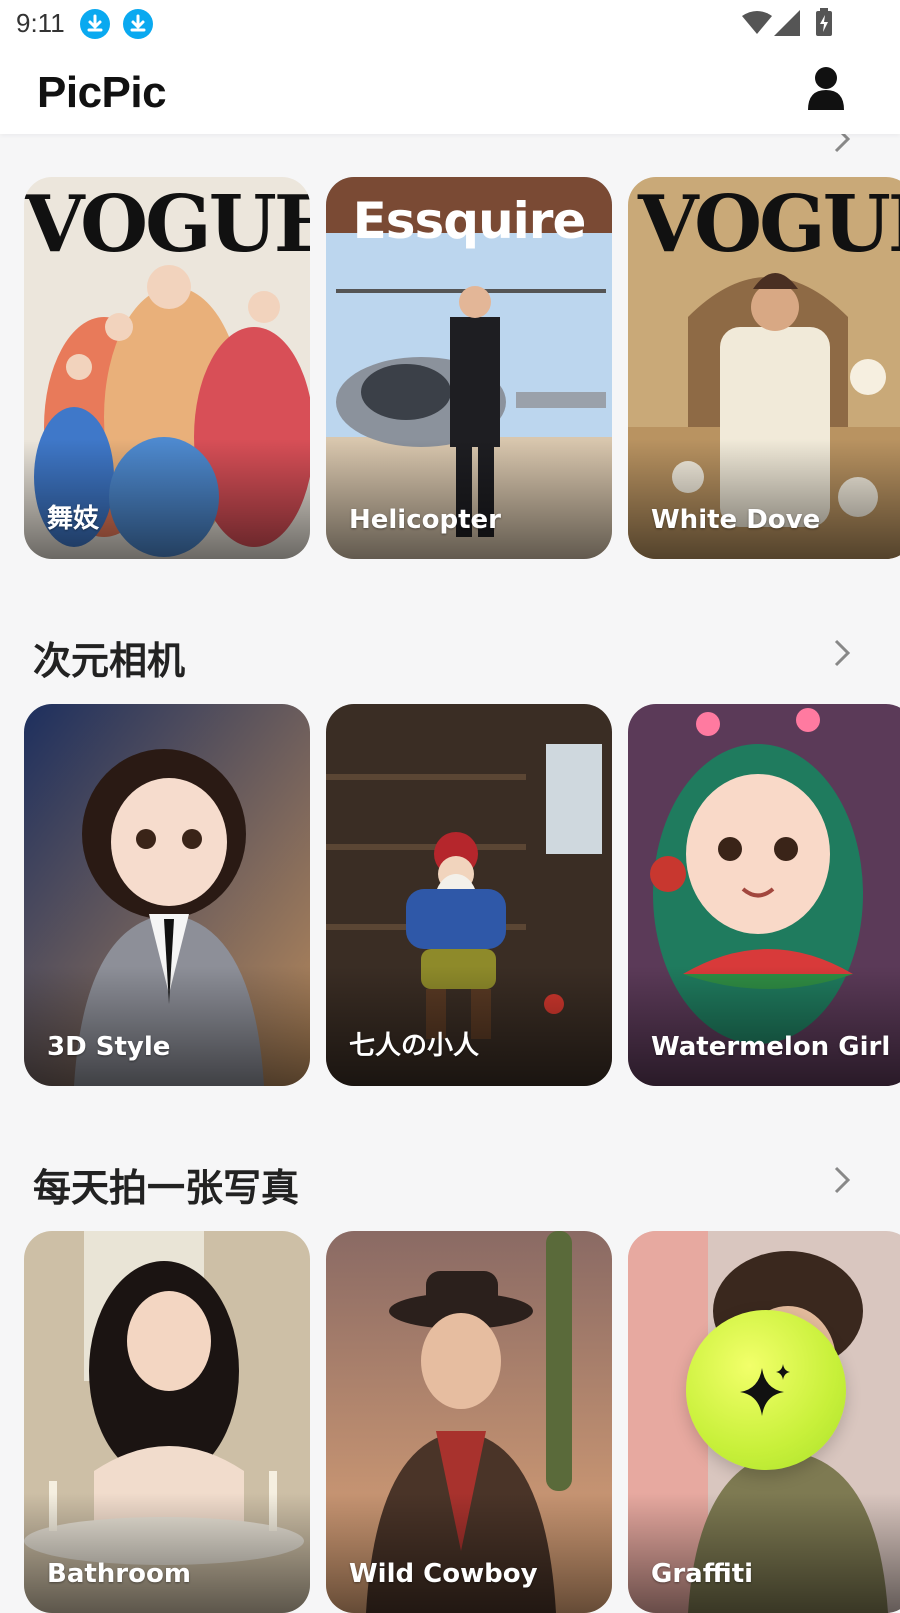 This screenshot has height=1613, width=900. Describe the element at coordinates (450, 24) in the screenshot. I see `status-bar: 9:11` at that location.